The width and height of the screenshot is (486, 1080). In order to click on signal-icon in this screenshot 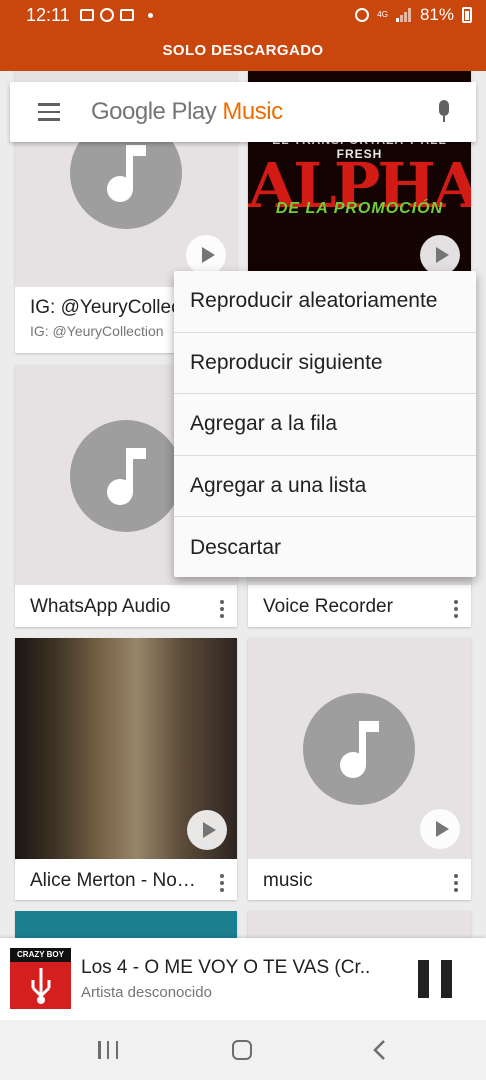, I will do `click(403, 15)`.